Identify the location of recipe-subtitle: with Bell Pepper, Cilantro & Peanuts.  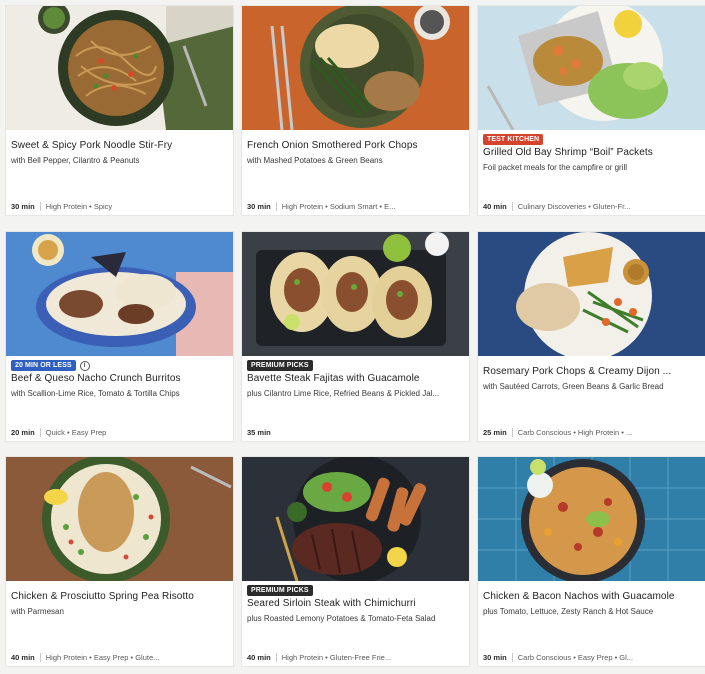
(75, 160).